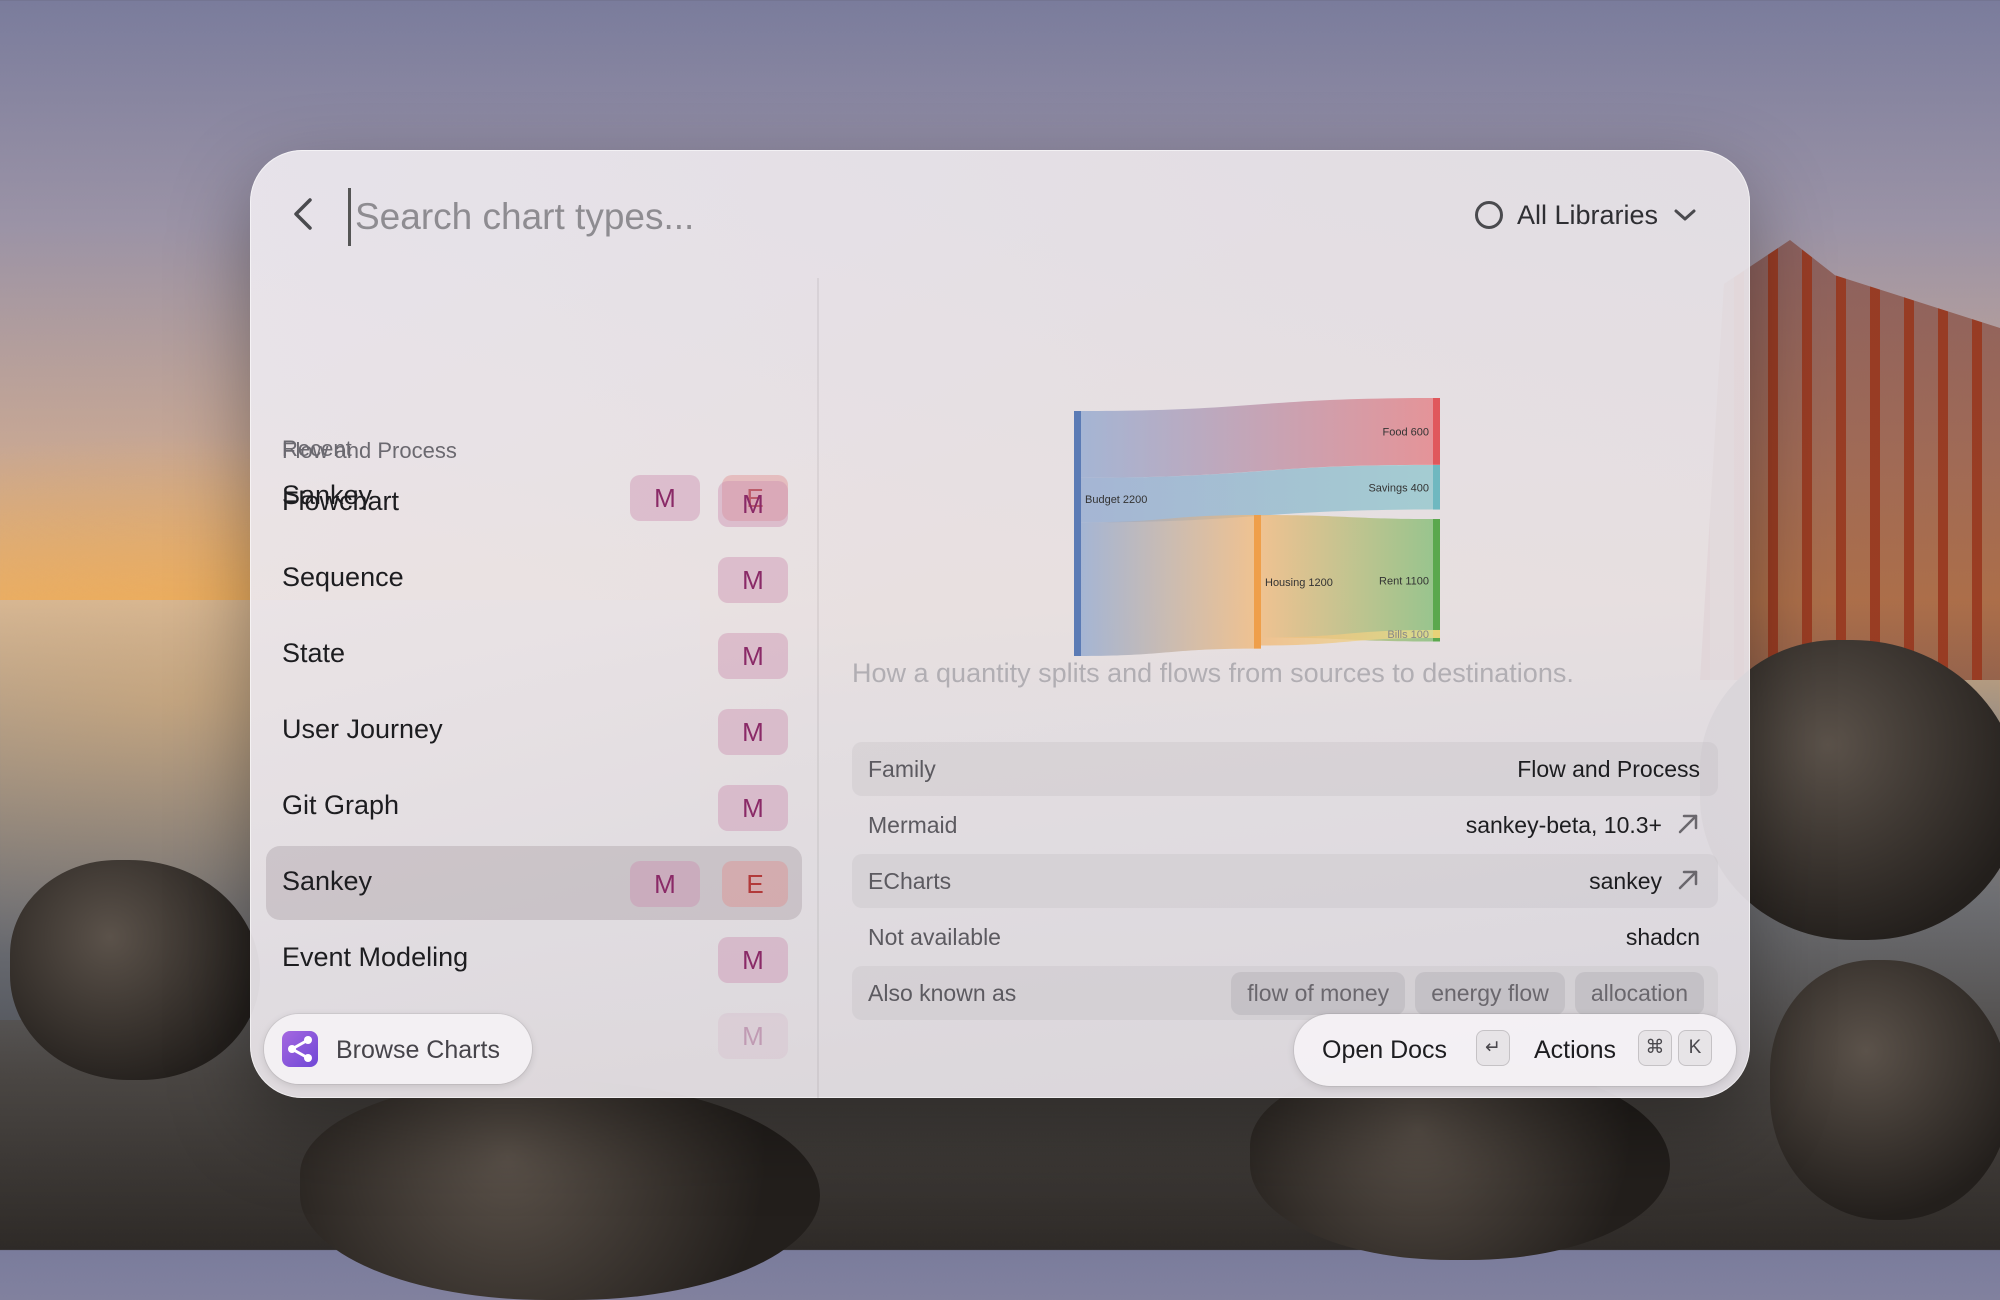 Image resolution: width=2000 pixels, height=1300 pixels. I want to click on list-item-label: Sequence, so click(343, 577).